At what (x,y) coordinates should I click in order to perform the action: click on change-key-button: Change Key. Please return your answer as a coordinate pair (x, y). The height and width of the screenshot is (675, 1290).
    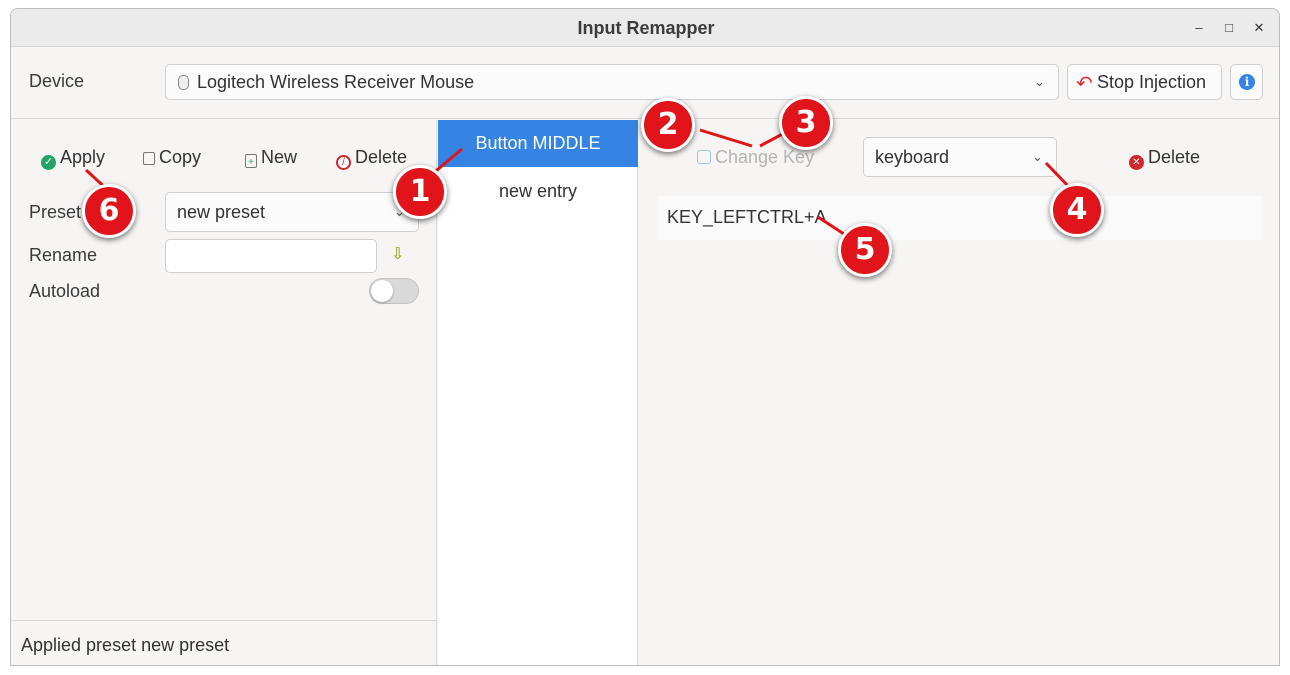
    Looking at the image, I should click on (755, 157).